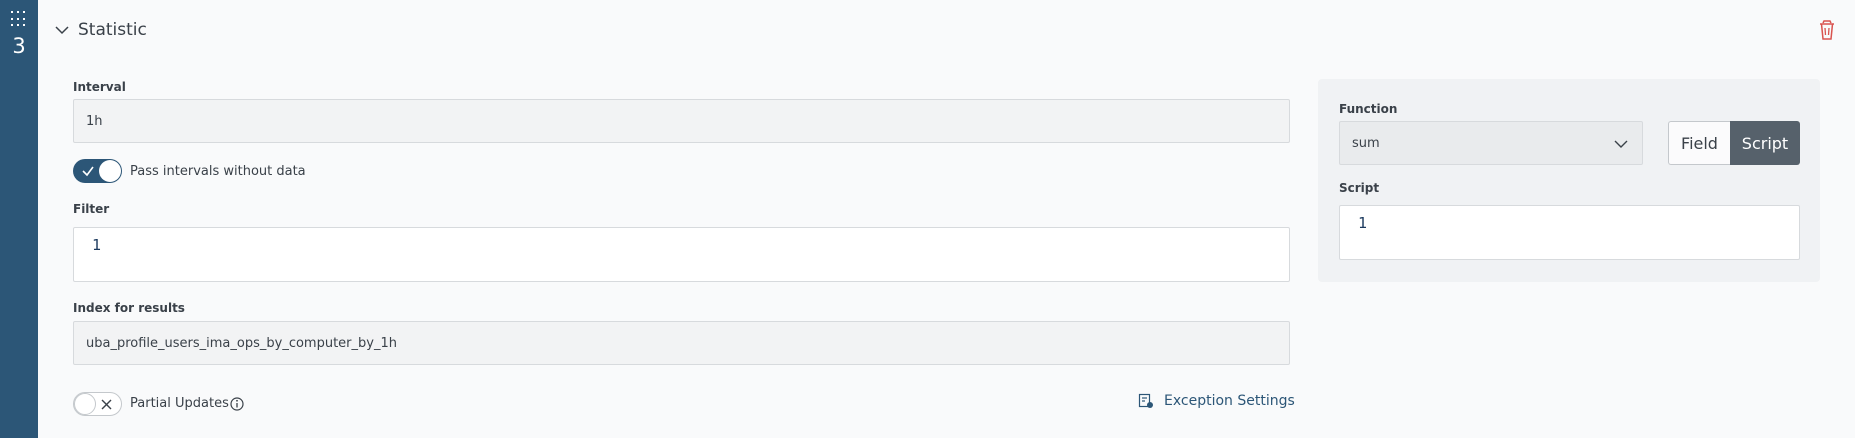 This screenshot has height=438, width=1855. What do you see at coordinates (19, 219) in the screenshot?
I see `step-sidebar: 3` at bounding box center [19, 219].